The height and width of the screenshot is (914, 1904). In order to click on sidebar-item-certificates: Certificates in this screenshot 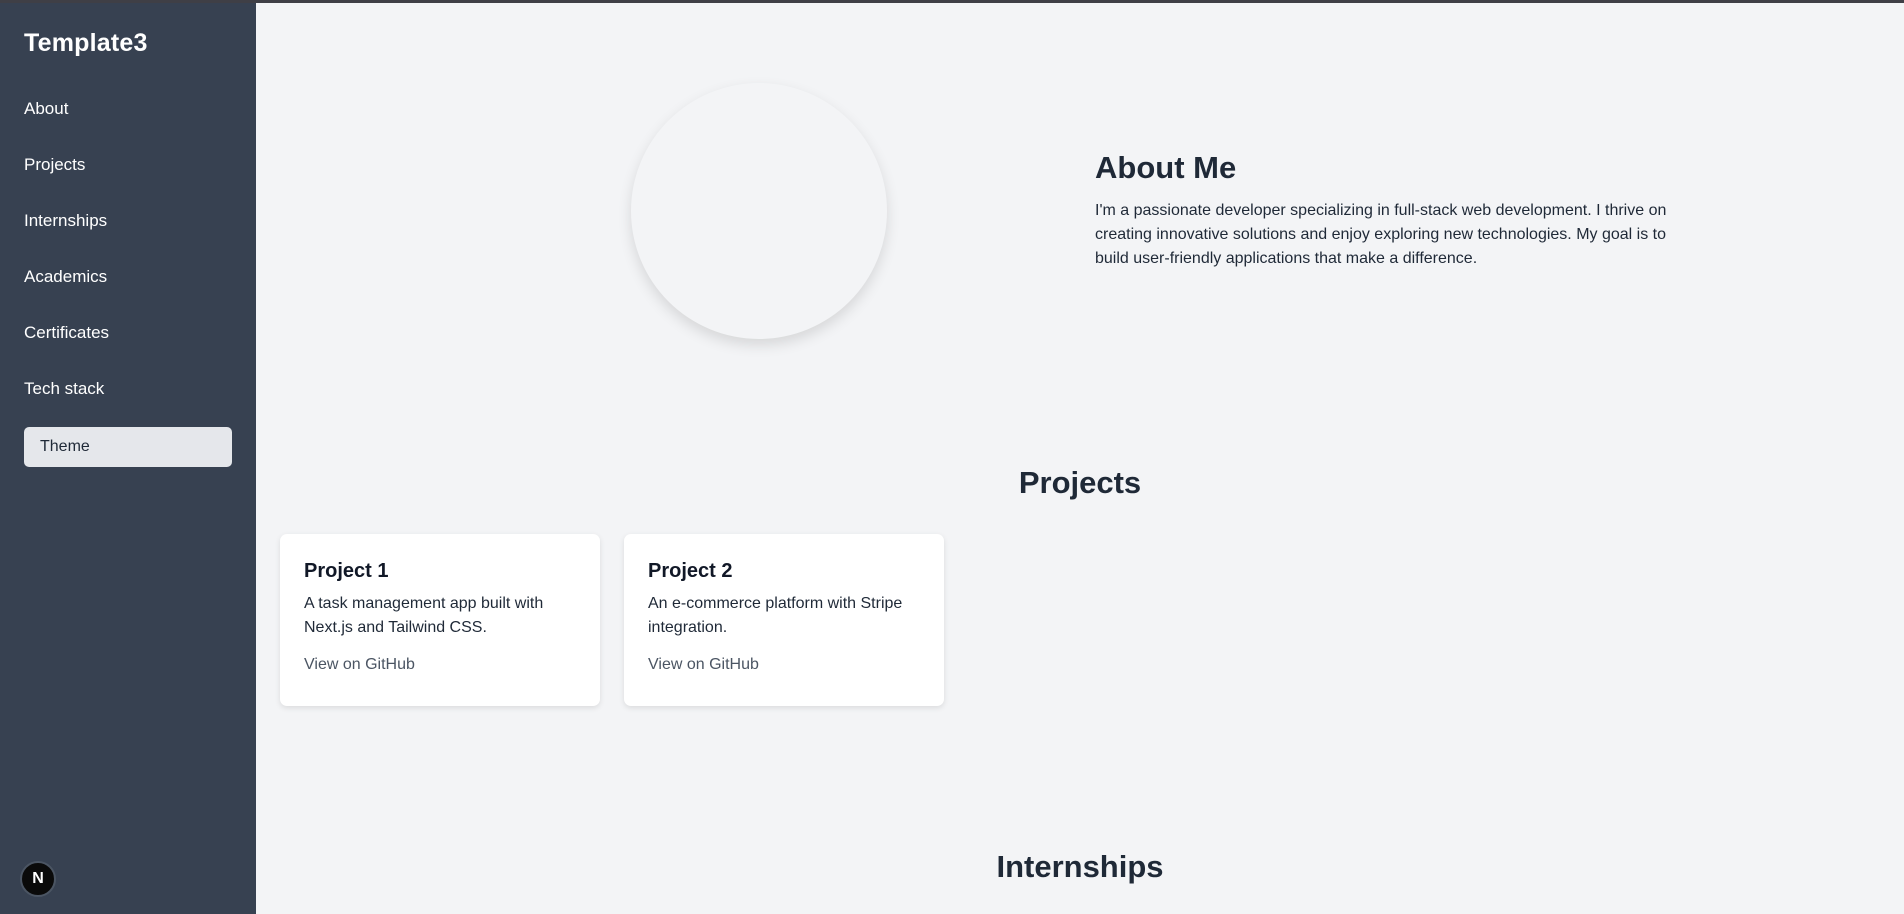, I will do `click(128, 350)`.